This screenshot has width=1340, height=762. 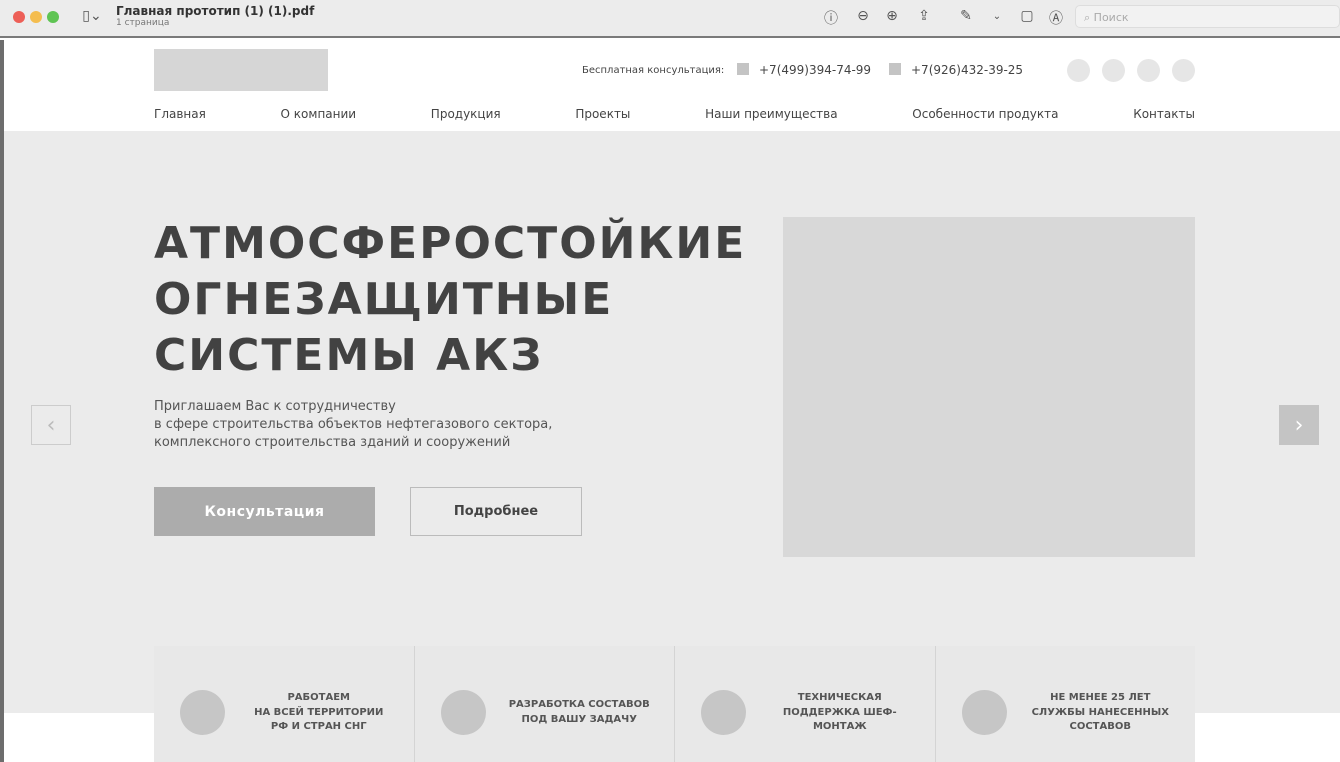 What do you see at coordinates (653, 70) in the screenshot?
I see `consult-label: Бесплатная консультация:` at bounding box center [653, 70].